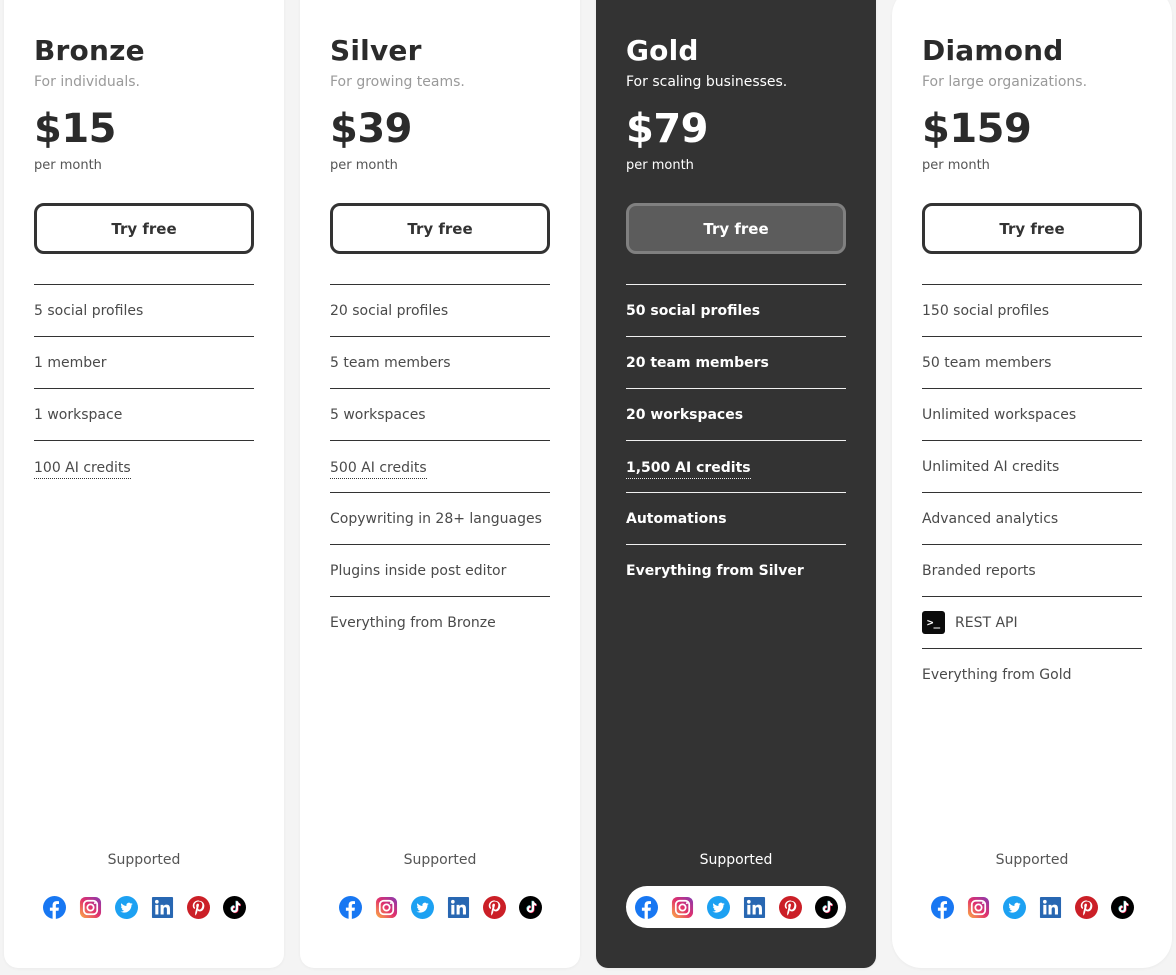  I want to click on plan-description: For growing teams., so click(397, 82).